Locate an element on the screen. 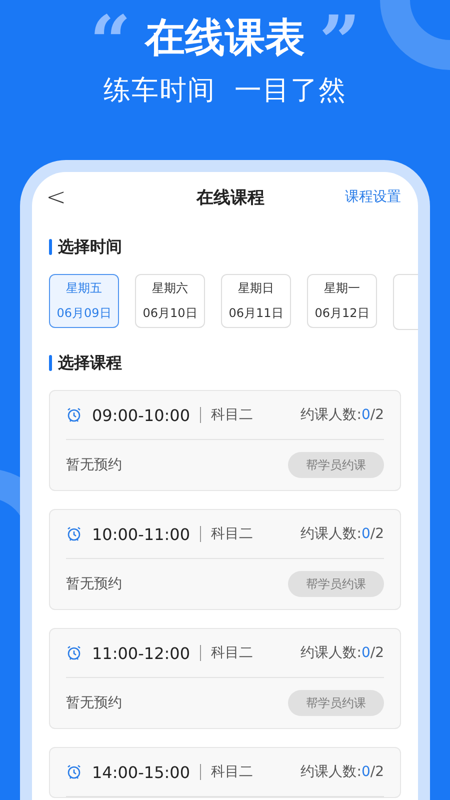 This screenshot has width=450, height=800. page-title: 在线课程 is located at coordinates (230, 197).